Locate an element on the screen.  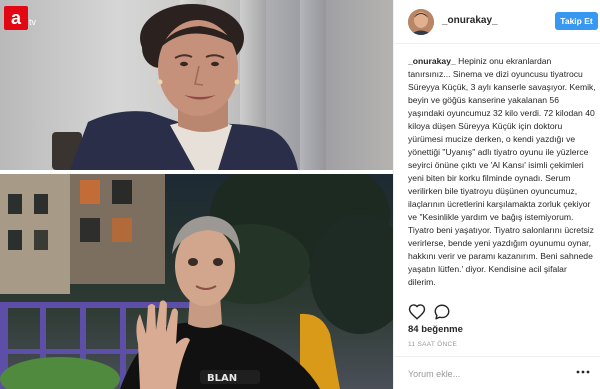
shirt-print-text: BLAN is located at coordinates (222, 378).